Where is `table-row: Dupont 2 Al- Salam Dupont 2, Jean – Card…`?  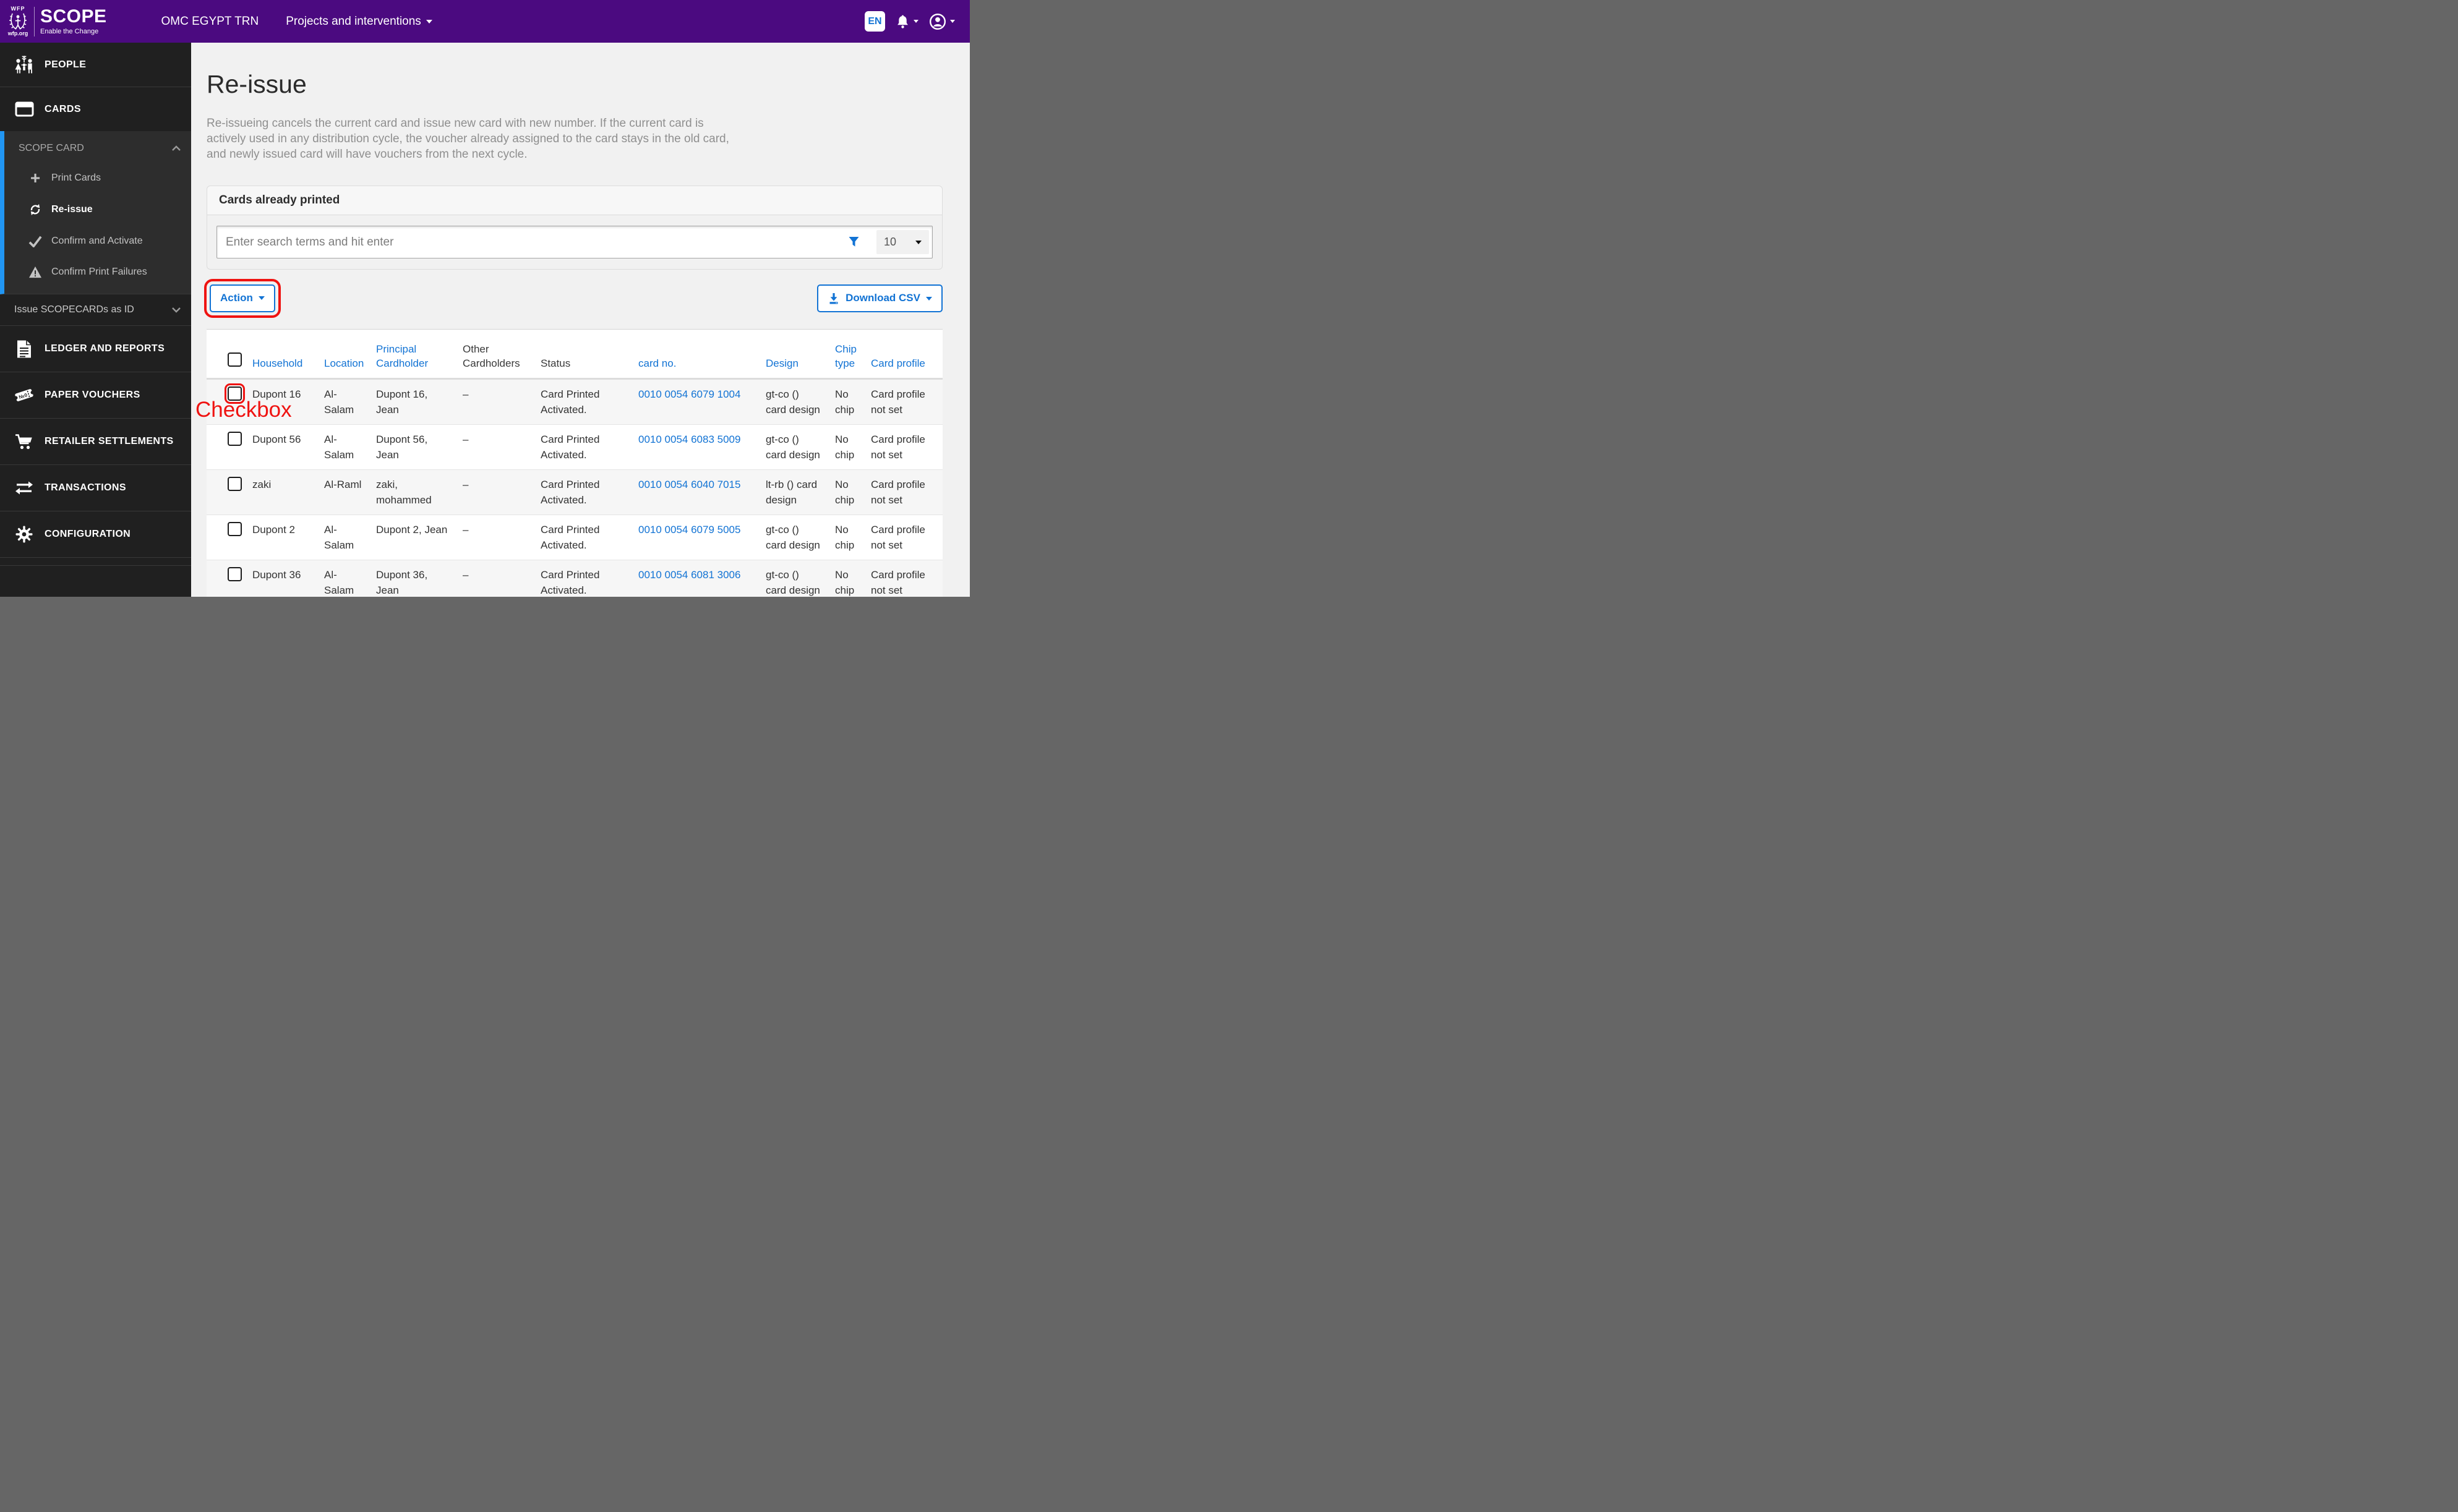 table-row: Dupont 2 Al- Salam Dupont 2, Jean – Card… is located at coordinates (575, 537).